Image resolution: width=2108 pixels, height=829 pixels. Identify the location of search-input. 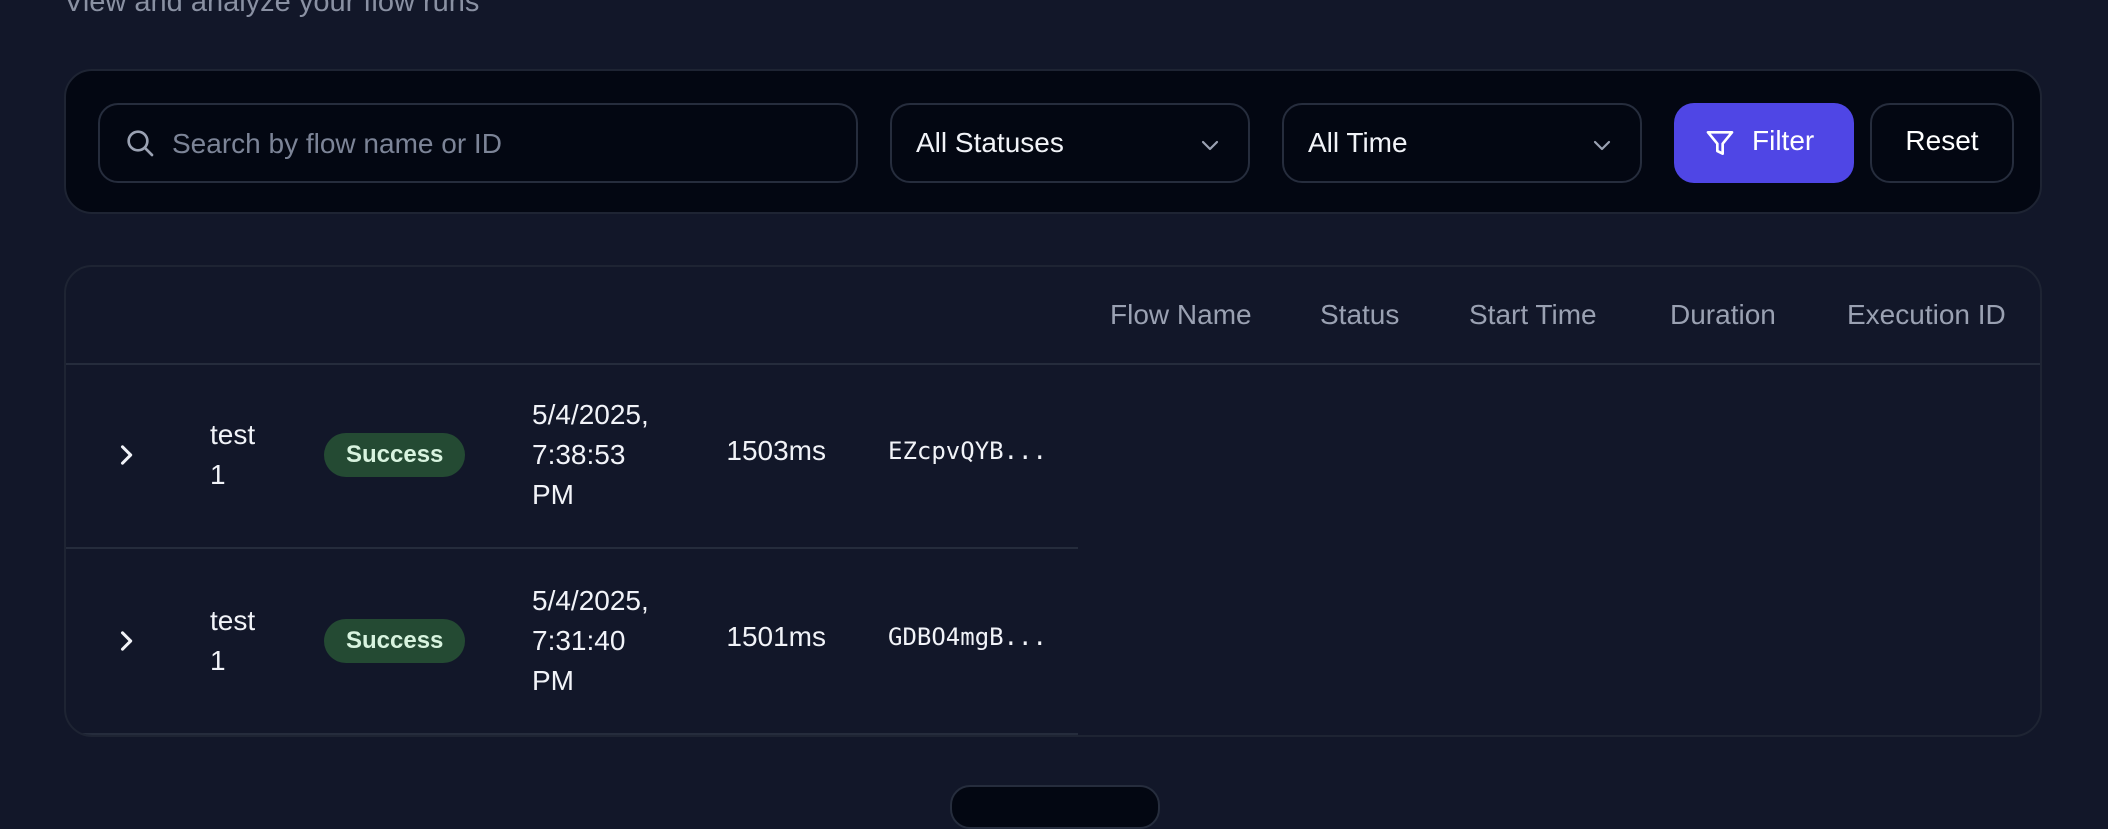
(502, 144).